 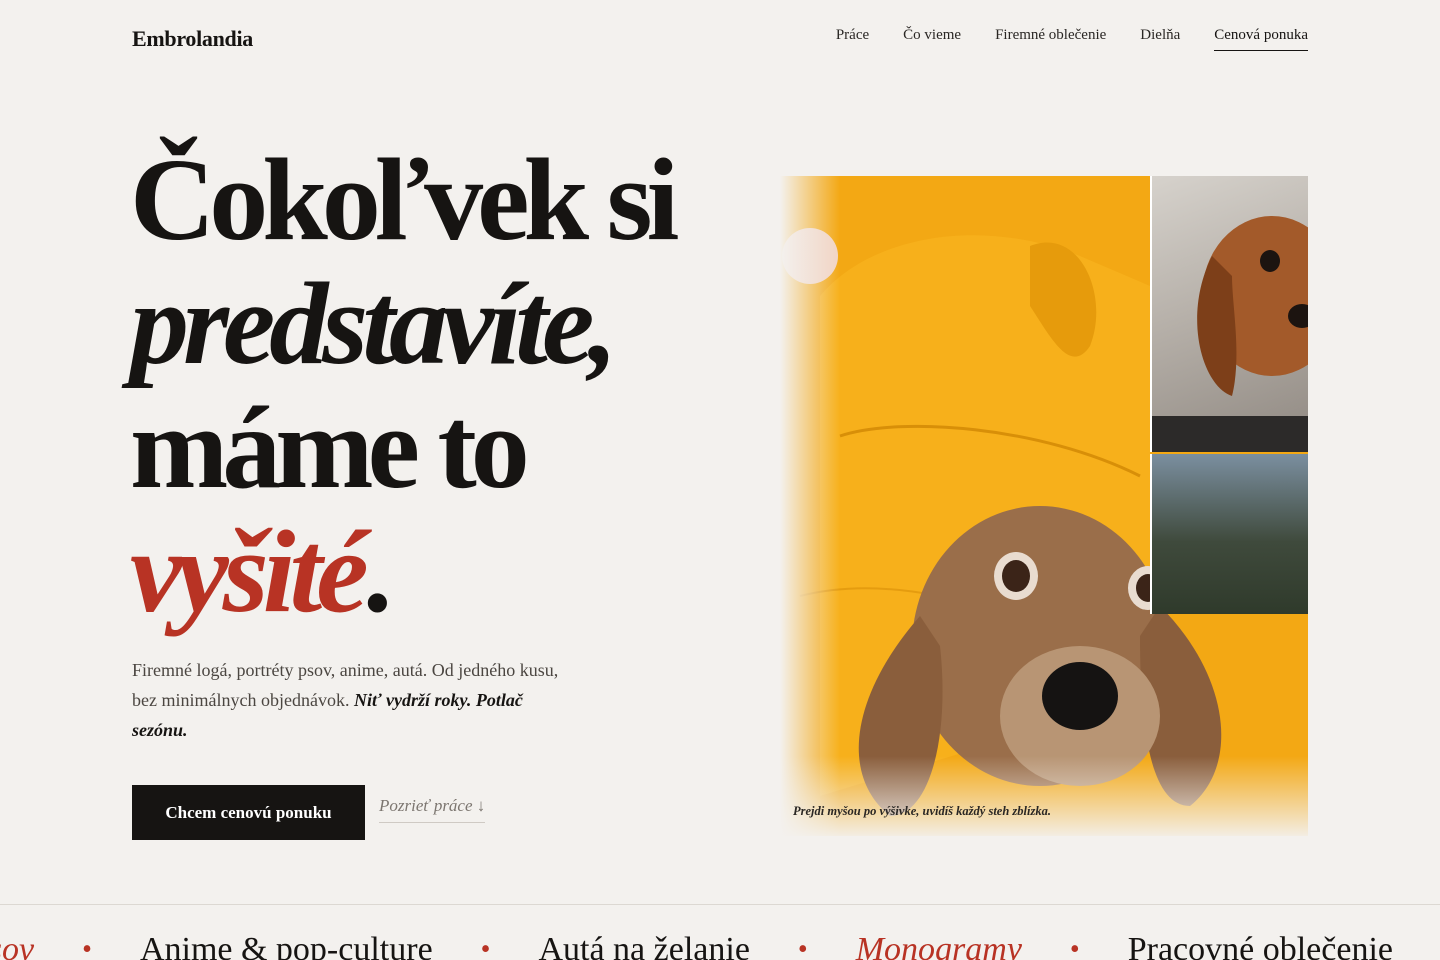 What do you see at coordinates (1229, 314) in the screenshot?
I see `dachshund-photo` at bounding box center [1229, 314].